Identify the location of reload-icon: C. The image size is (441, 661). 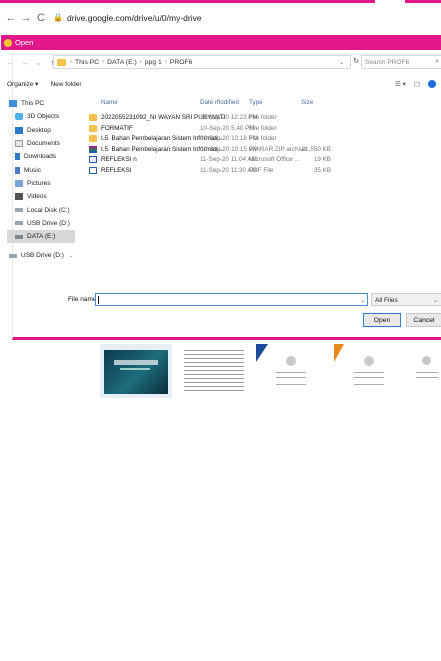
(41, 18).